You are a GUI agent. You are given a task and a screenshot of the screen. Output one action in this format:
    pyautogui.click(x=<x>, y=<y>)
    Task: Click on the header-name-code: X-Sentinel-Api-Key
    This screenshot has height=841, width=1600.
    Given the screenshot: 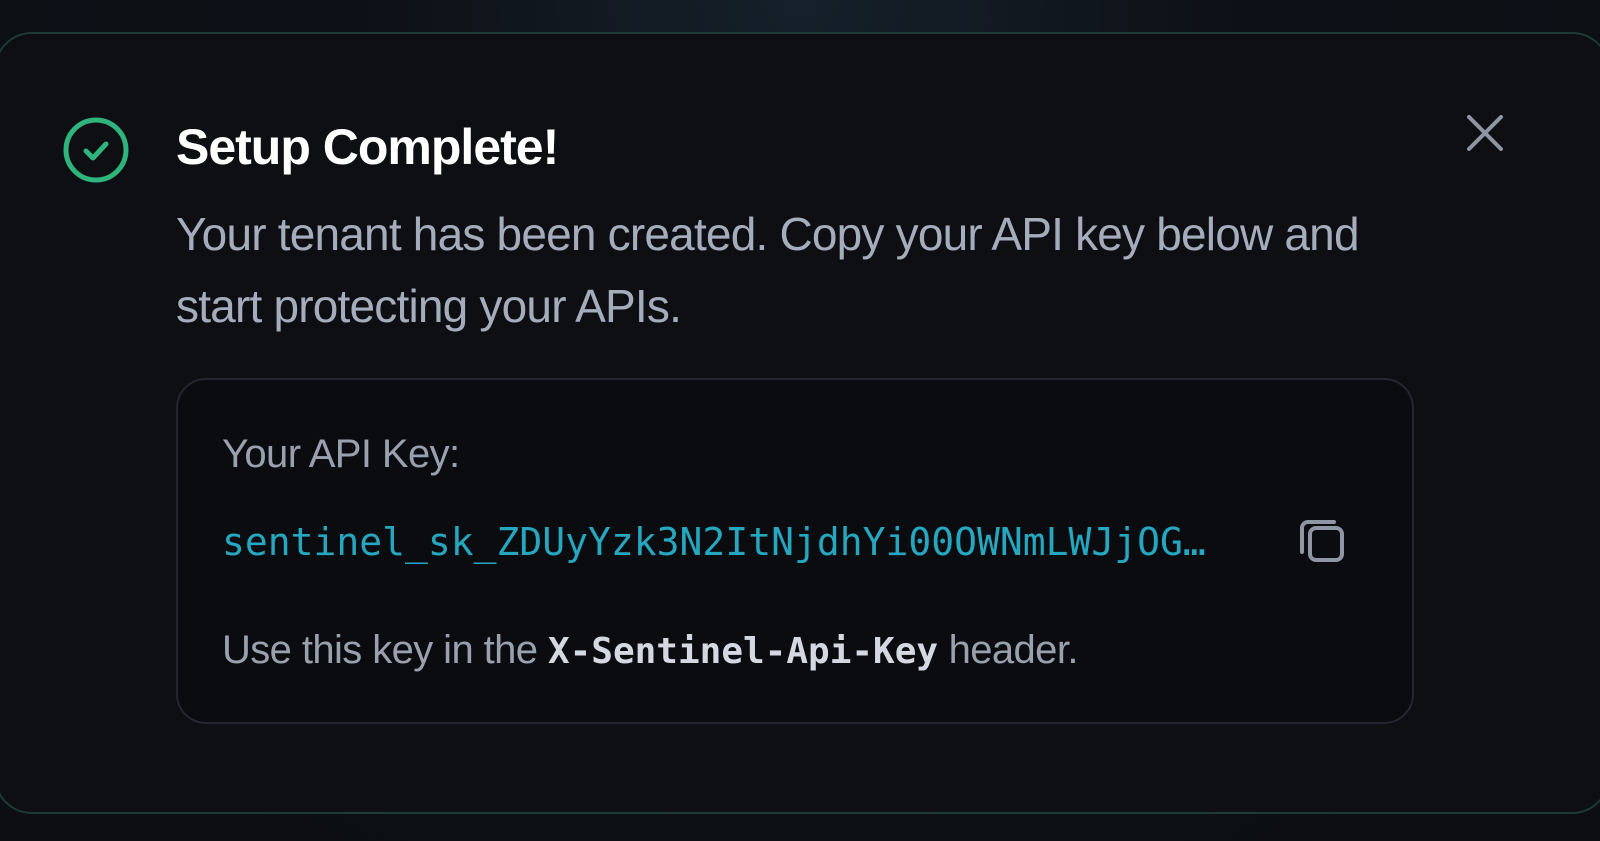 What is the action you would take?
    pyautogui.click(x=743, y=651)
    